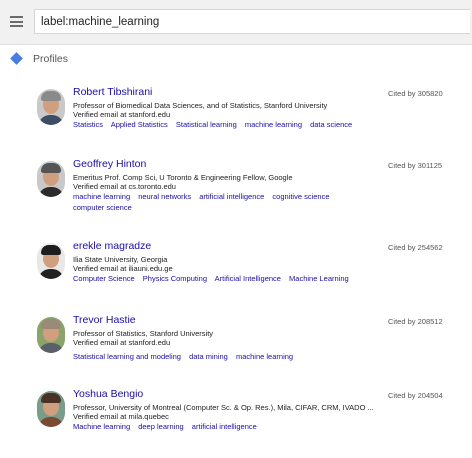 The height and width of the screenshot is (458, 472). I want to click on cited-by-count: Cited by 254562, so click(424, 247).